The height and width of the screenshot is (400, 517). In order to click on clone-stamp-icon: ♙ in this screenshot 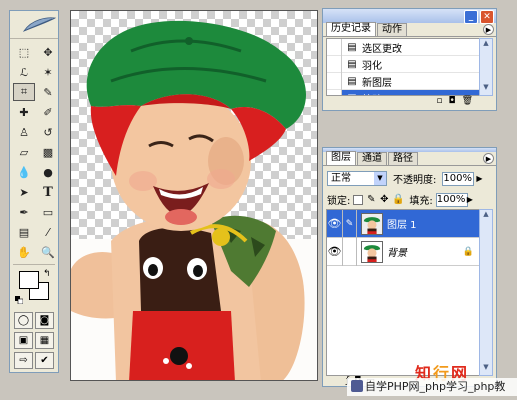, I will do `click(24, 132)`.